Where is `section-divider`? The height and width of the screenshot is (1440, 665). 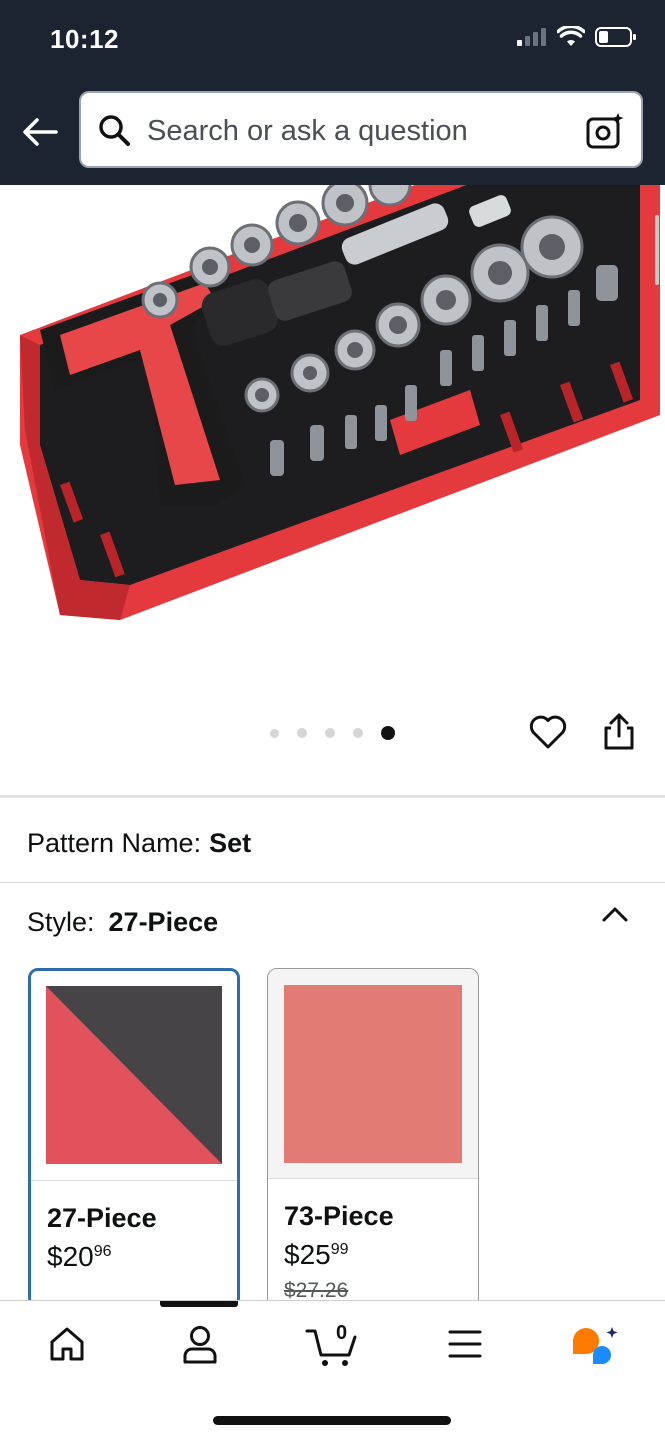
section-divider is located at coordinates (332, 796).